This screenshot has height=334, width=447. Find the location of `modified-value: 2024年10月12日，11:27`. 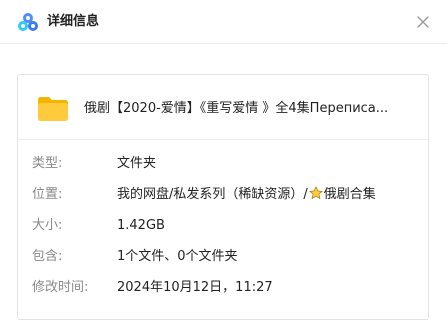

modified-value: 2024年10月12日，11:27 is located at coordinates (195, 287).